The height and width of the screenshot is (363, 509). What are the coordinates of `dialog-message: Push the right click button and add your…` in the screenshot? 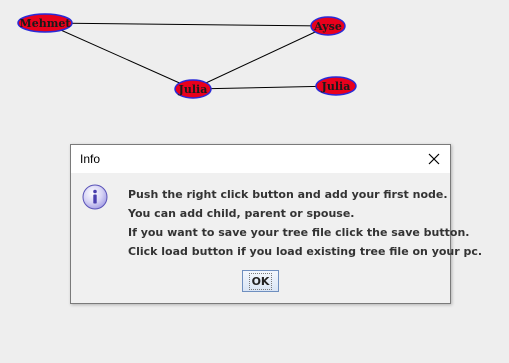 It's located at (305, 223).